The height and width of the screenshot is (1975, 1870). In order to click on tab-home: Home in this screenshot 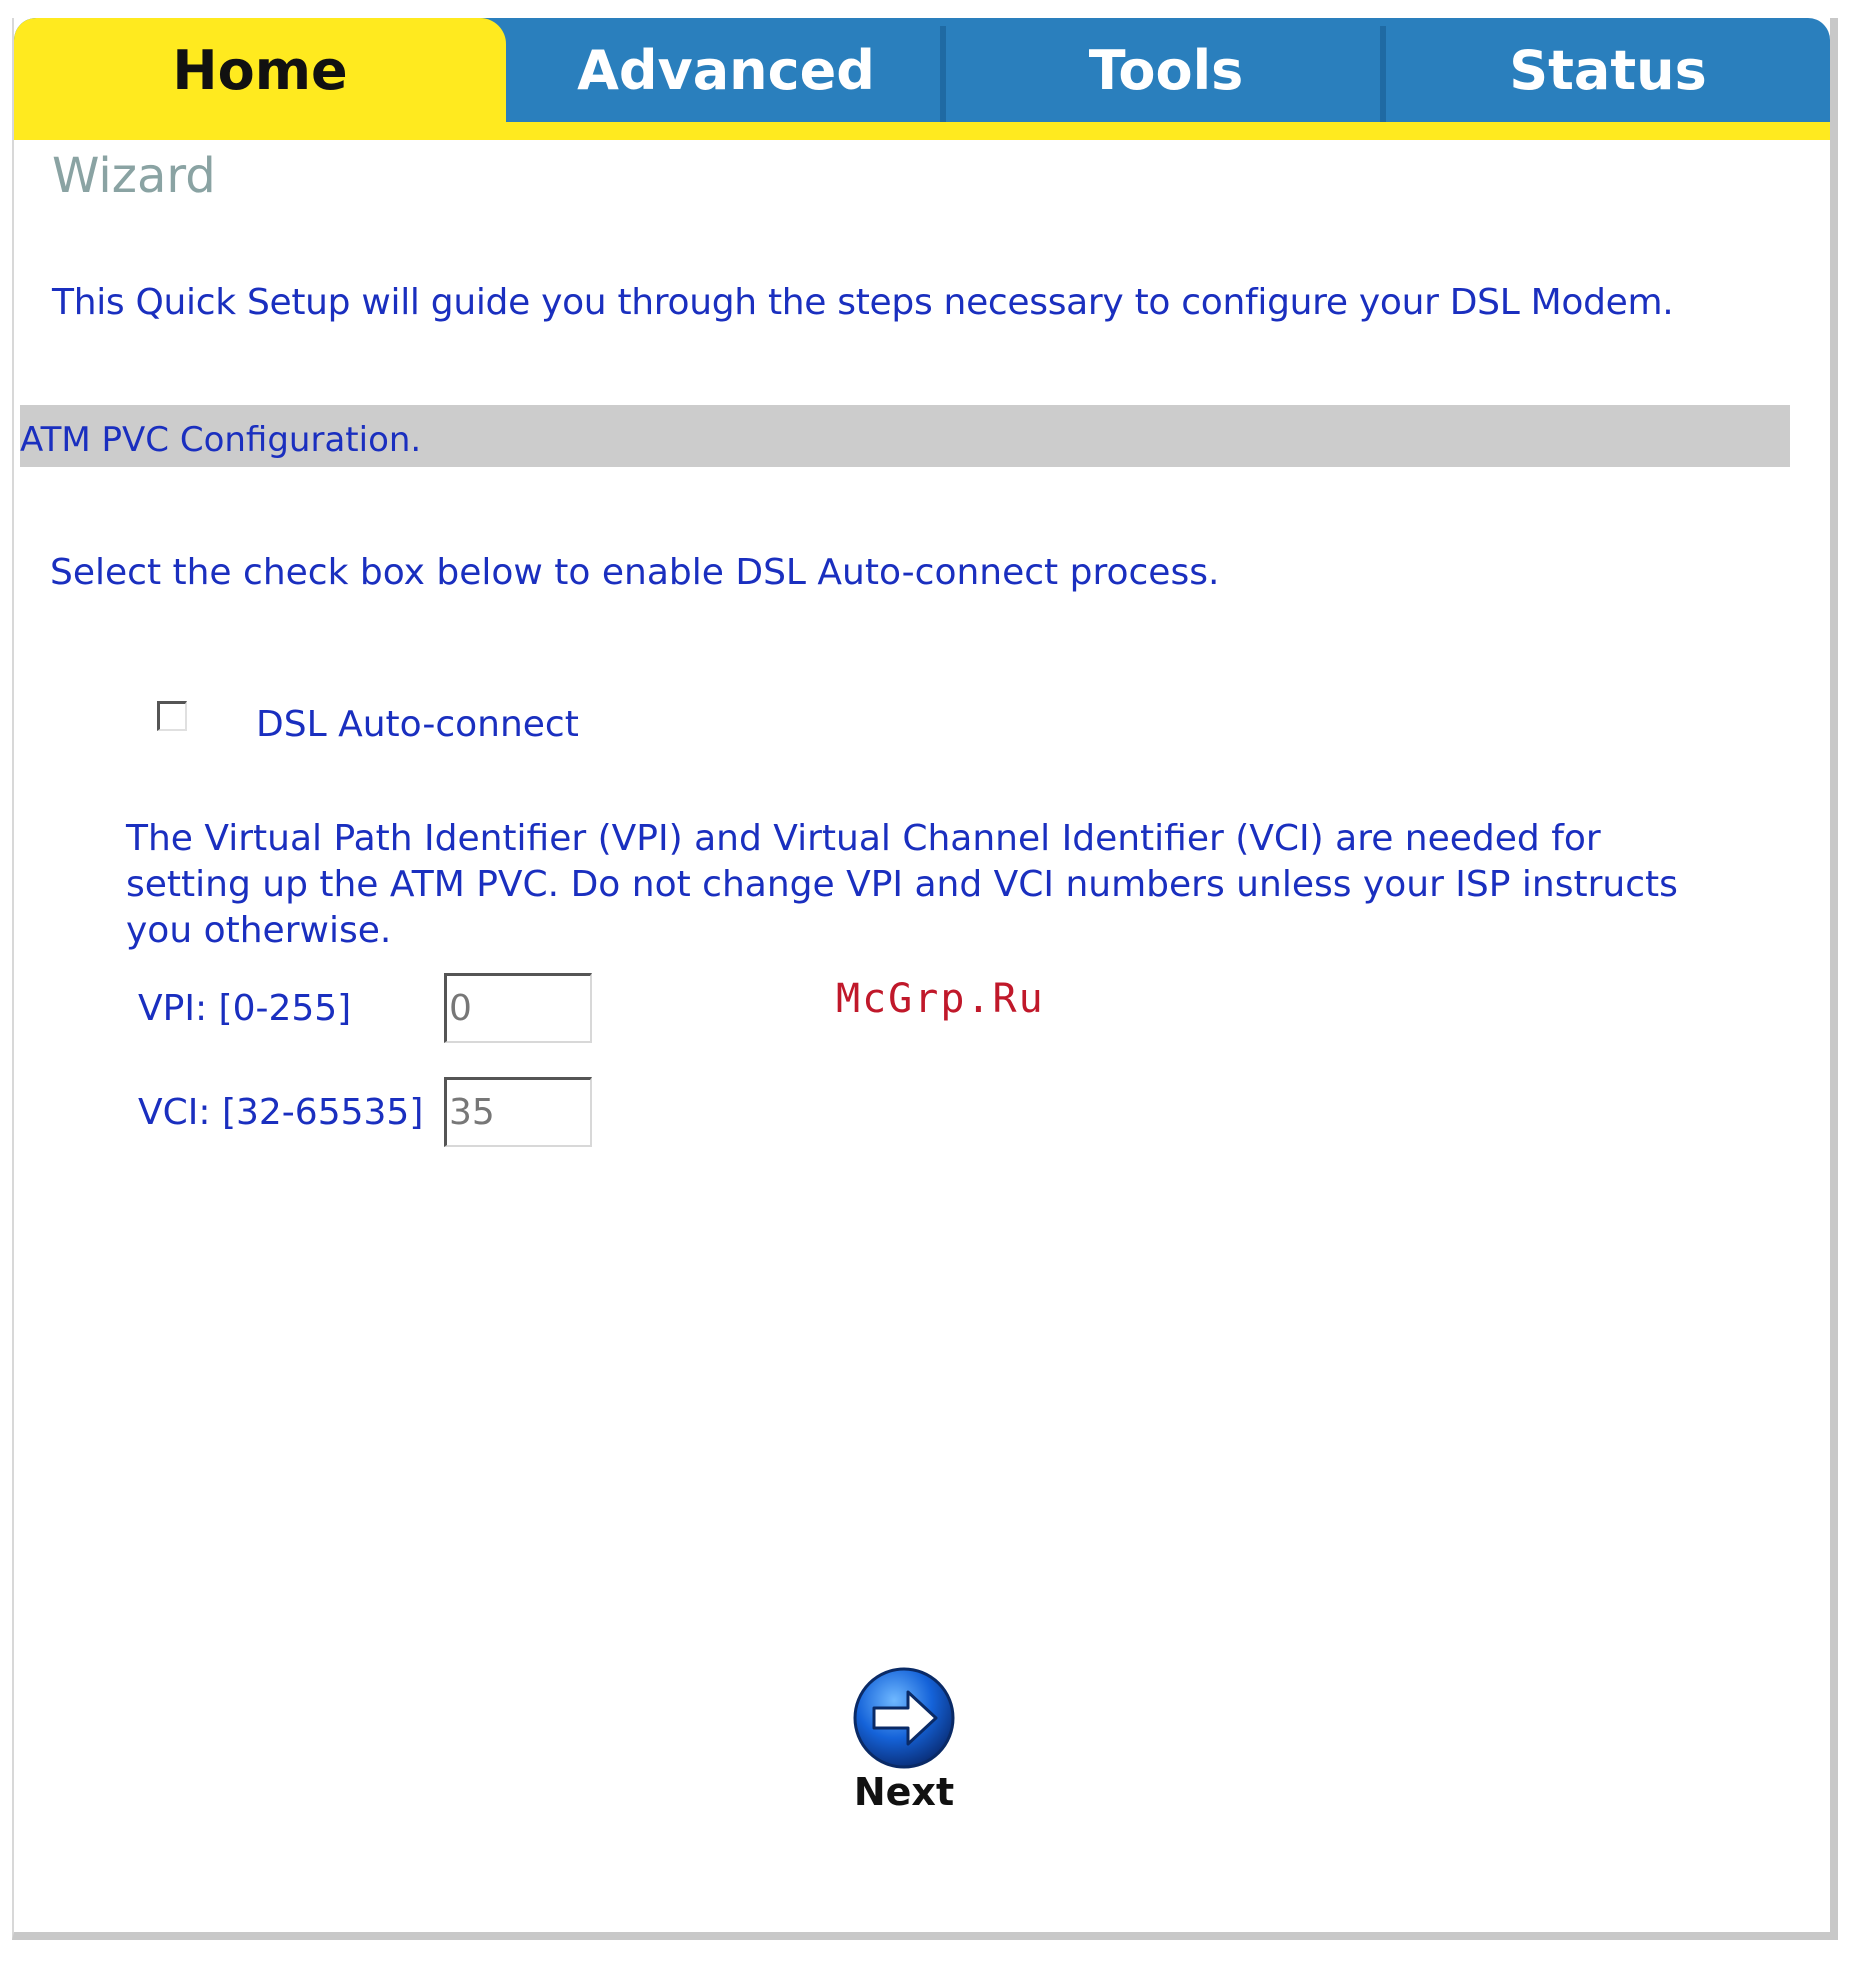, I will do `click(260, 70)`.